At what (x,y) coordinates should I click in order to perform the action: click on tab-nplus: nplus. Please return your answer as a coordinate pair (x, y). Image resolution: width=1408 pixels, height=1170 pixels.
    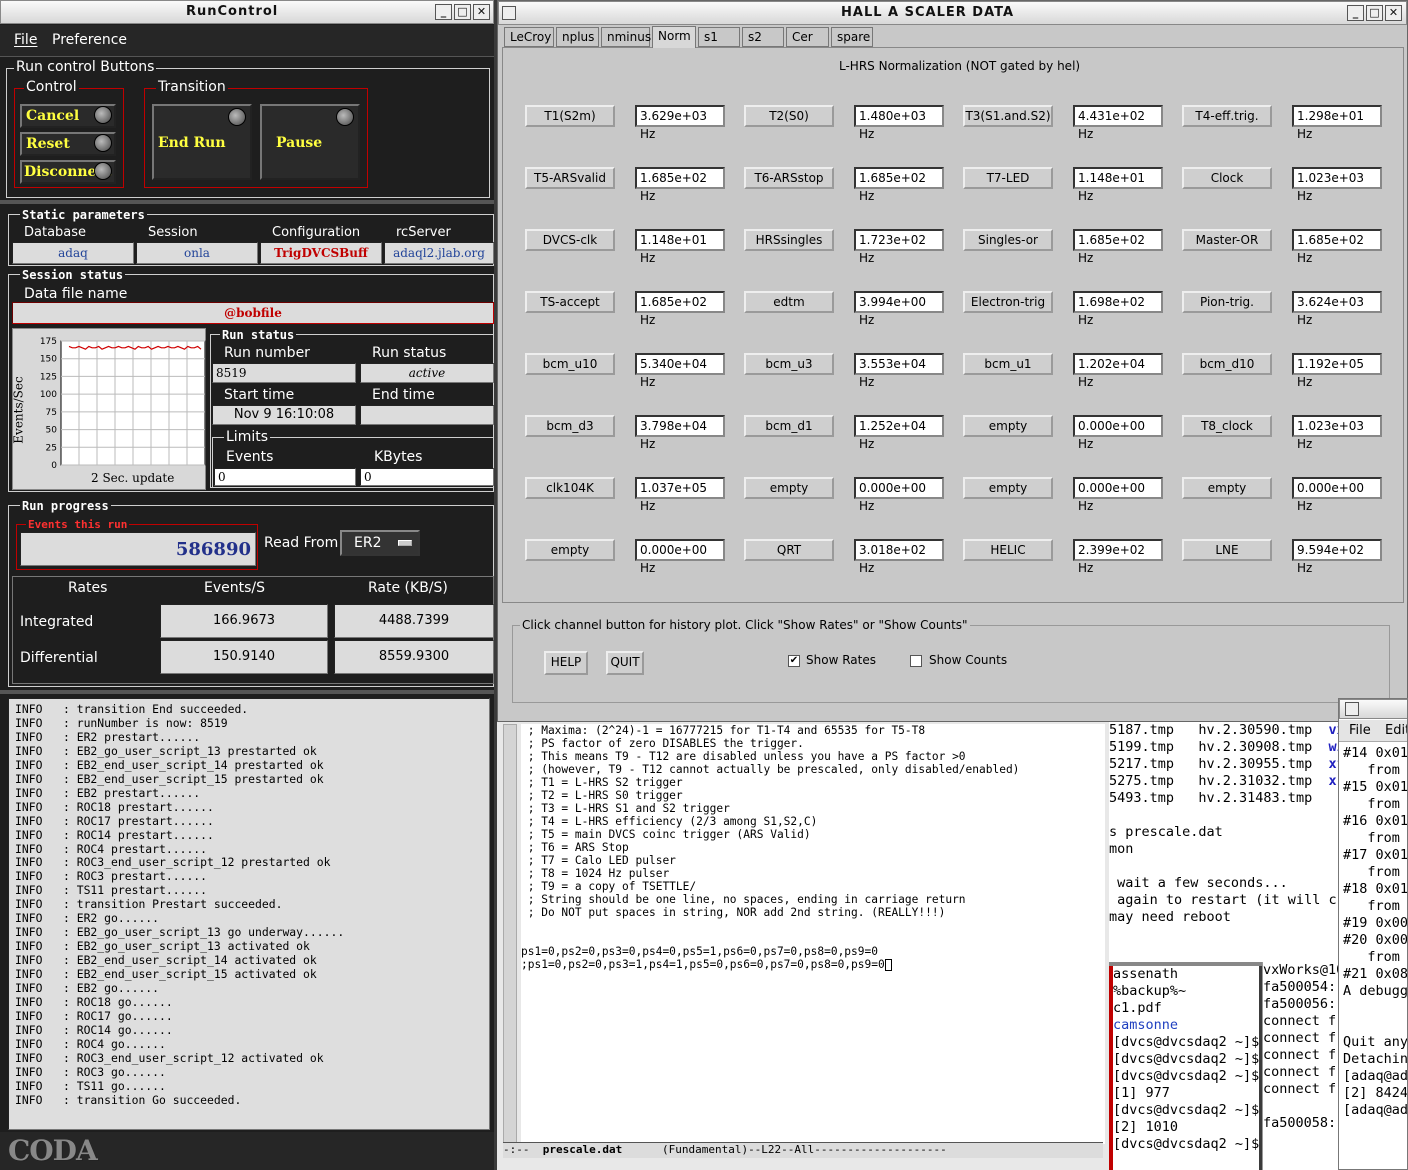
    Looking at the image, I should click on (577, 37).